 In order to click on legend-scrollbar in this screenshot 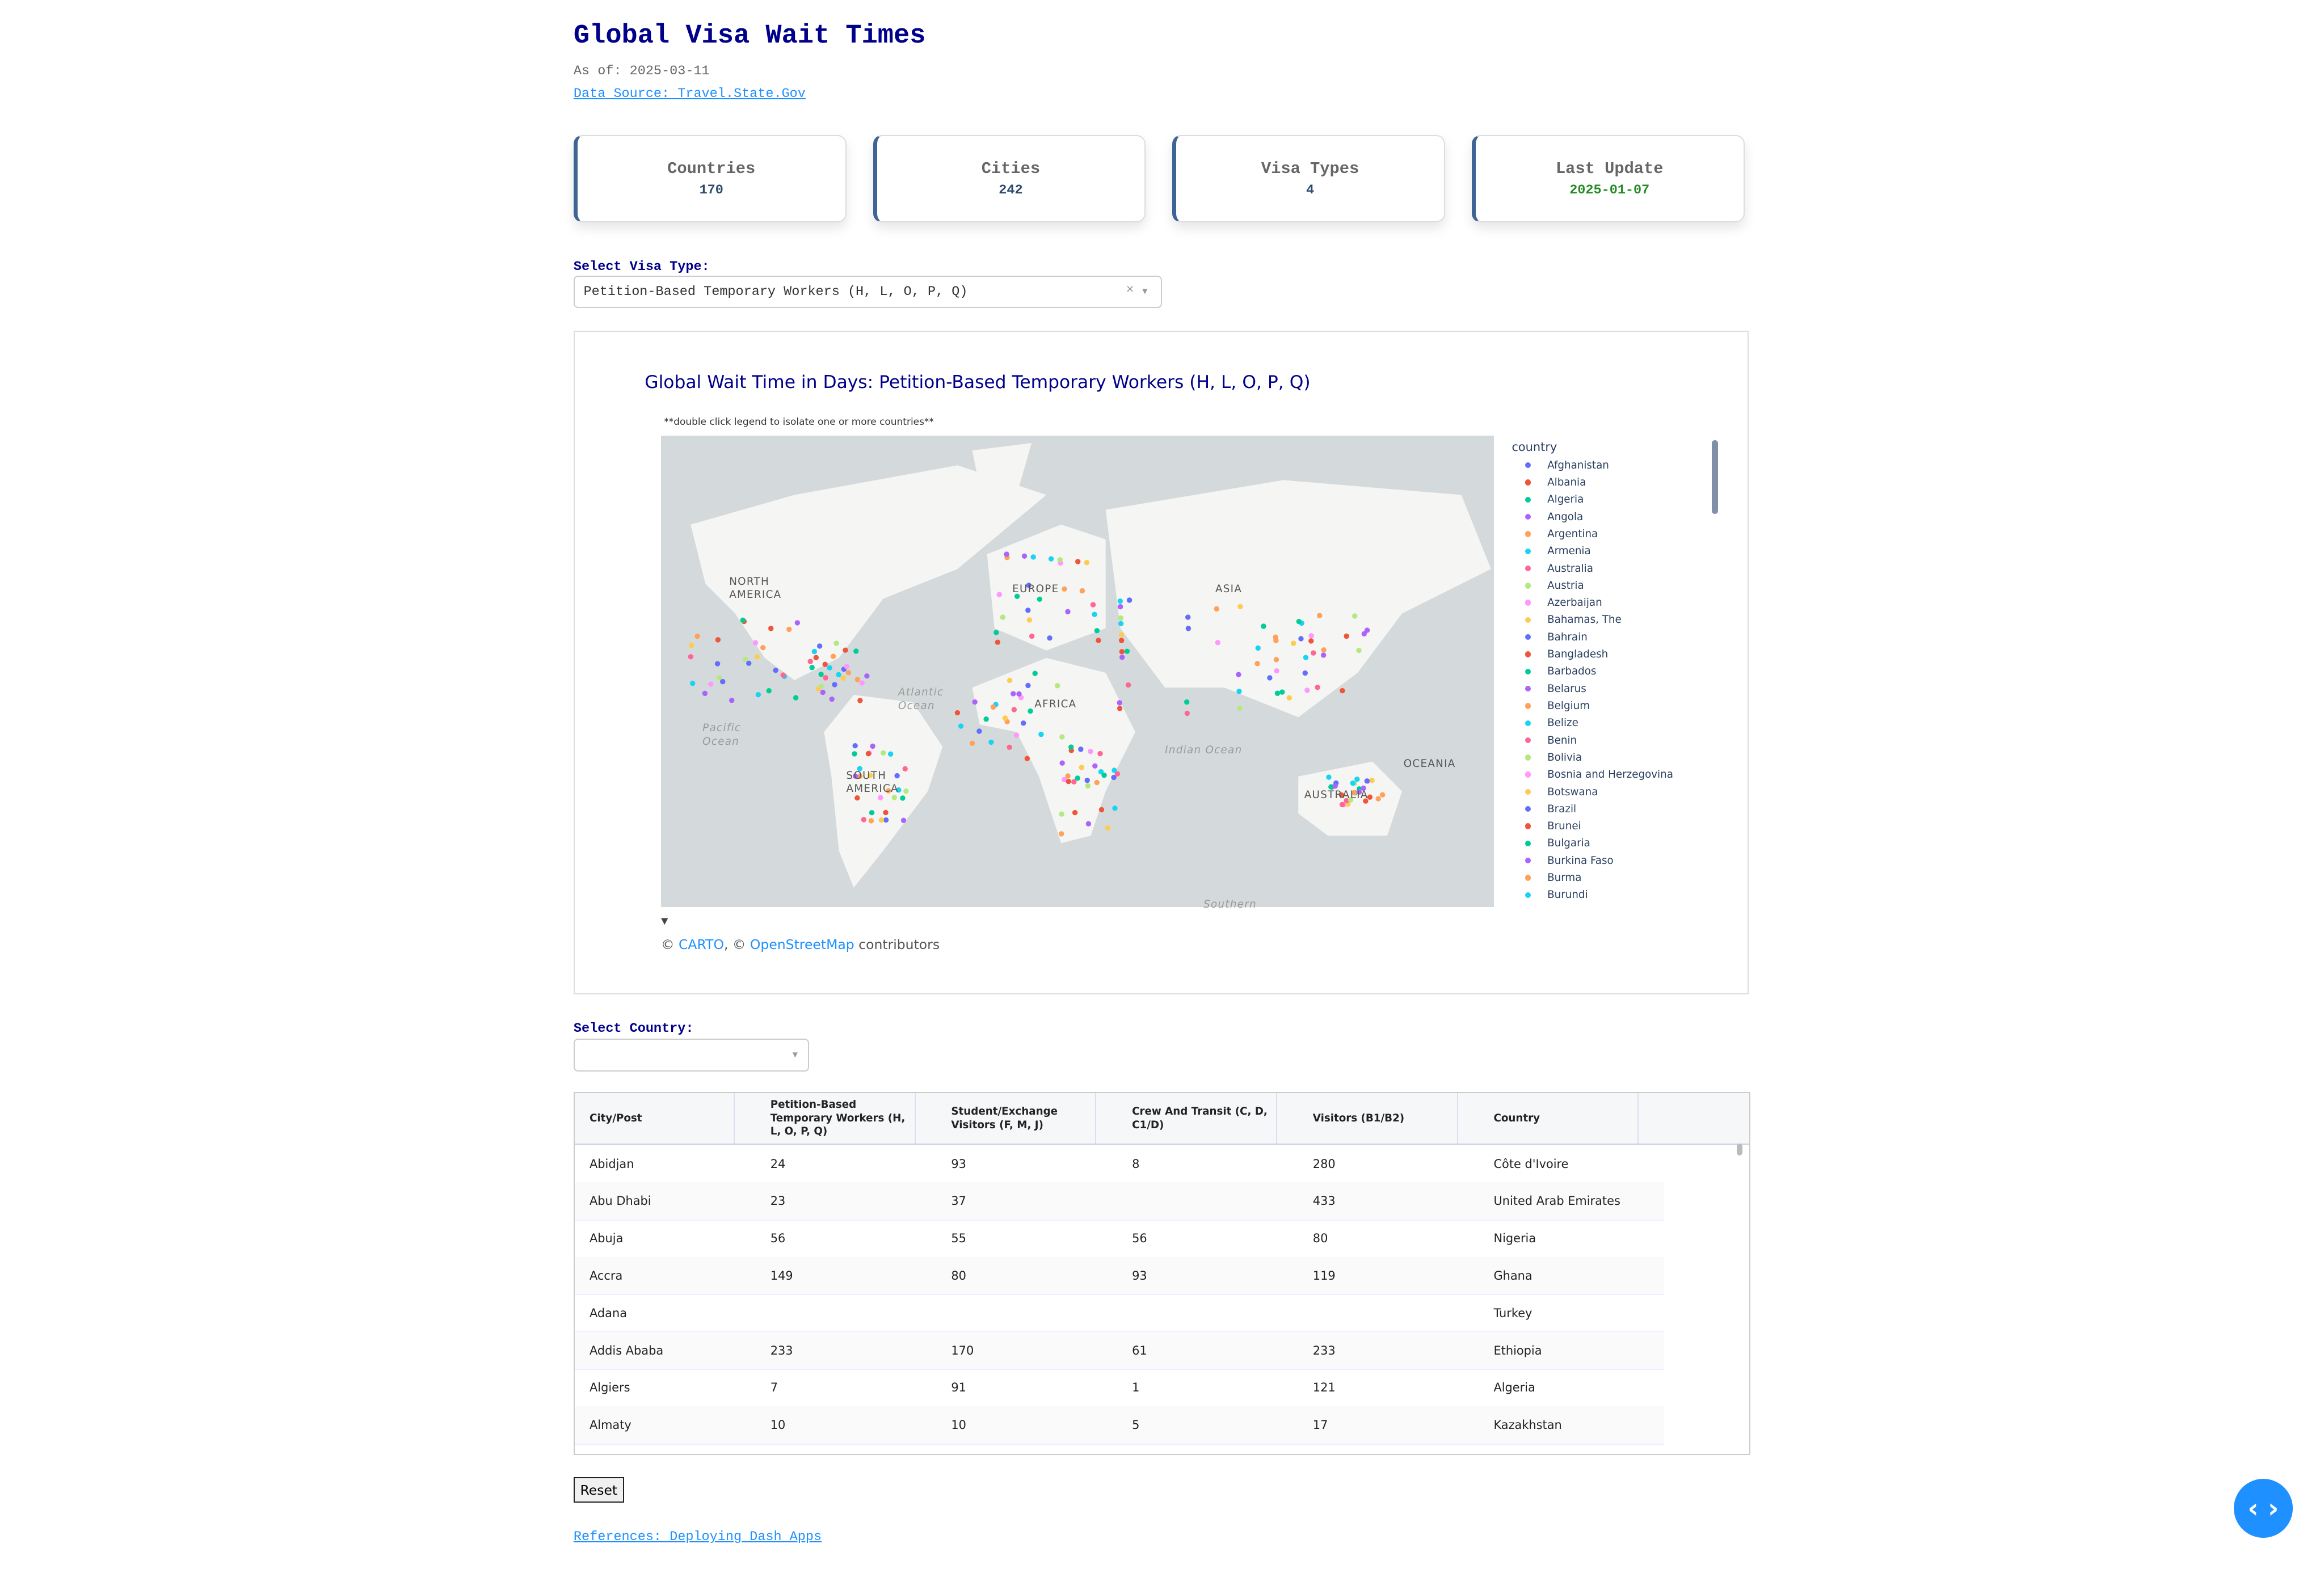, I will do `click(1715, 477)`.